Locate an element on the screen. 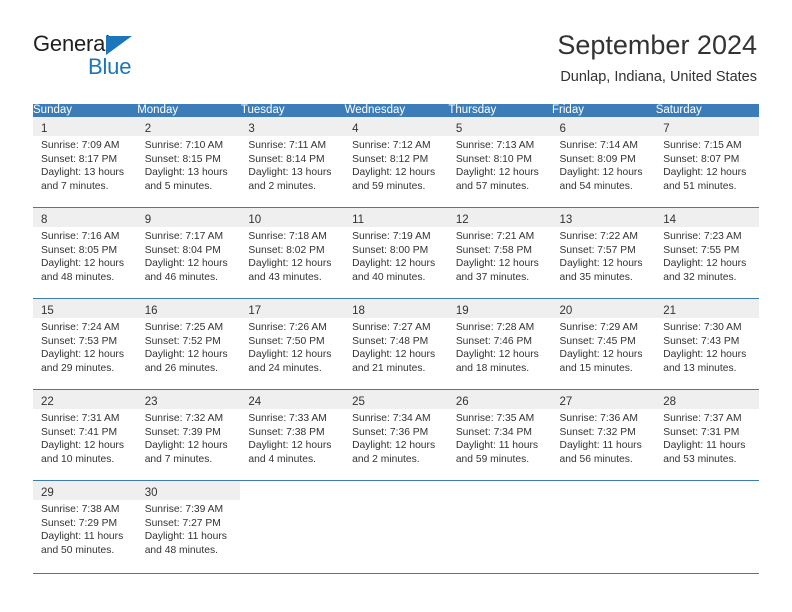 Image resolution: width=792 pixels, height=612 pixels. sunset-text: Sunset: 7:31 PM is located at coordinates (701, 432).